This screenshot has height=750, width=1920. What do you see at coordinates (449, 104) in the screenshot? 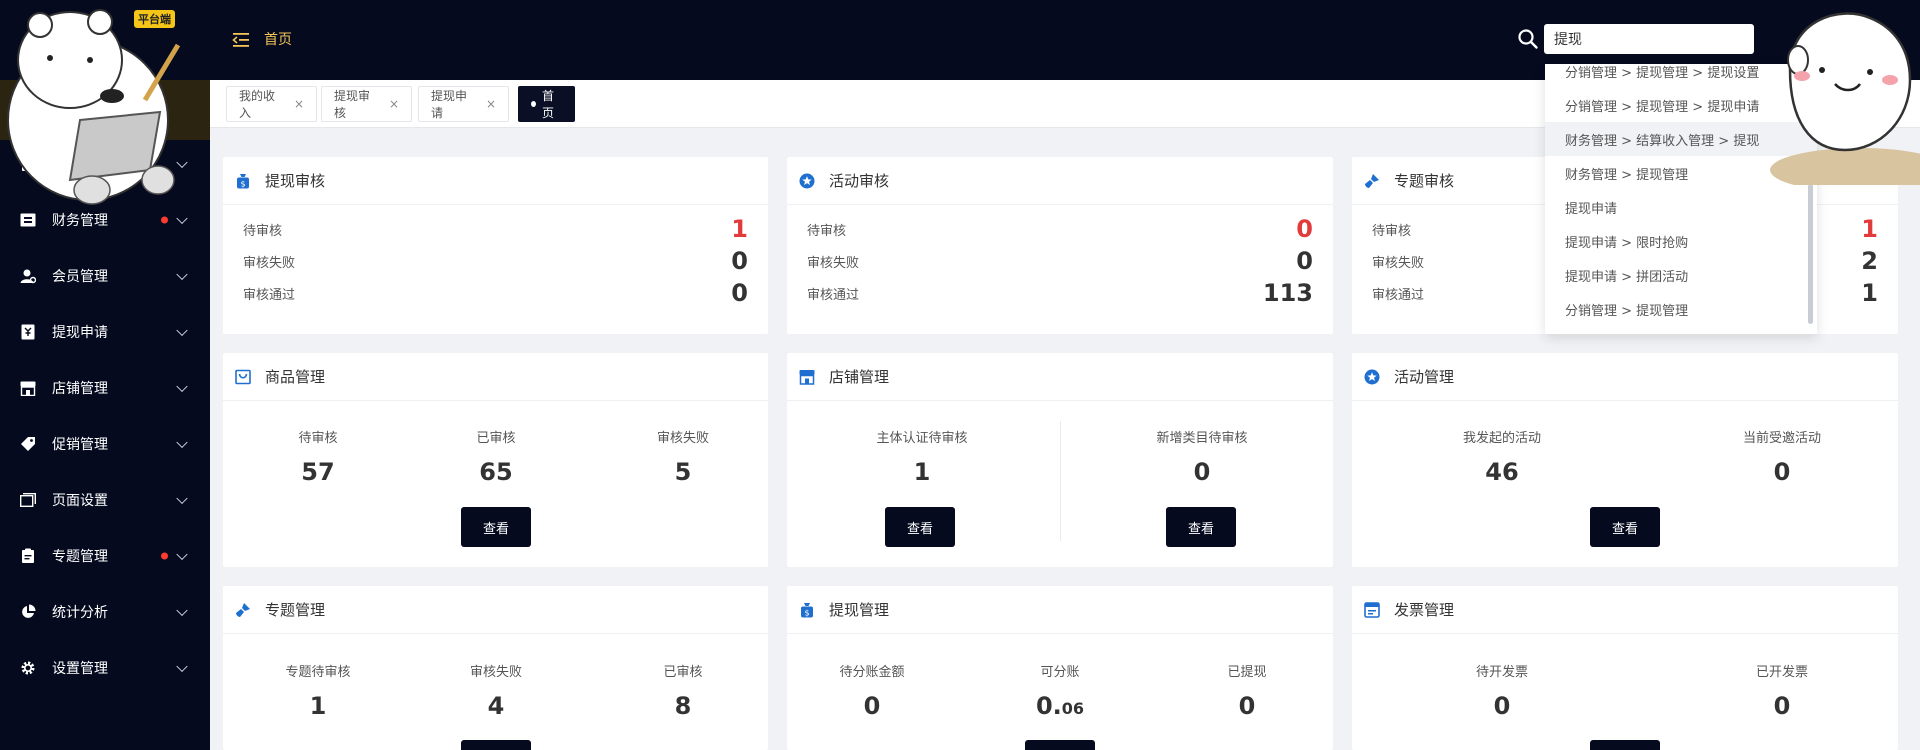
I see `tab-label: 提现申请` at bounding box center [449, 104].